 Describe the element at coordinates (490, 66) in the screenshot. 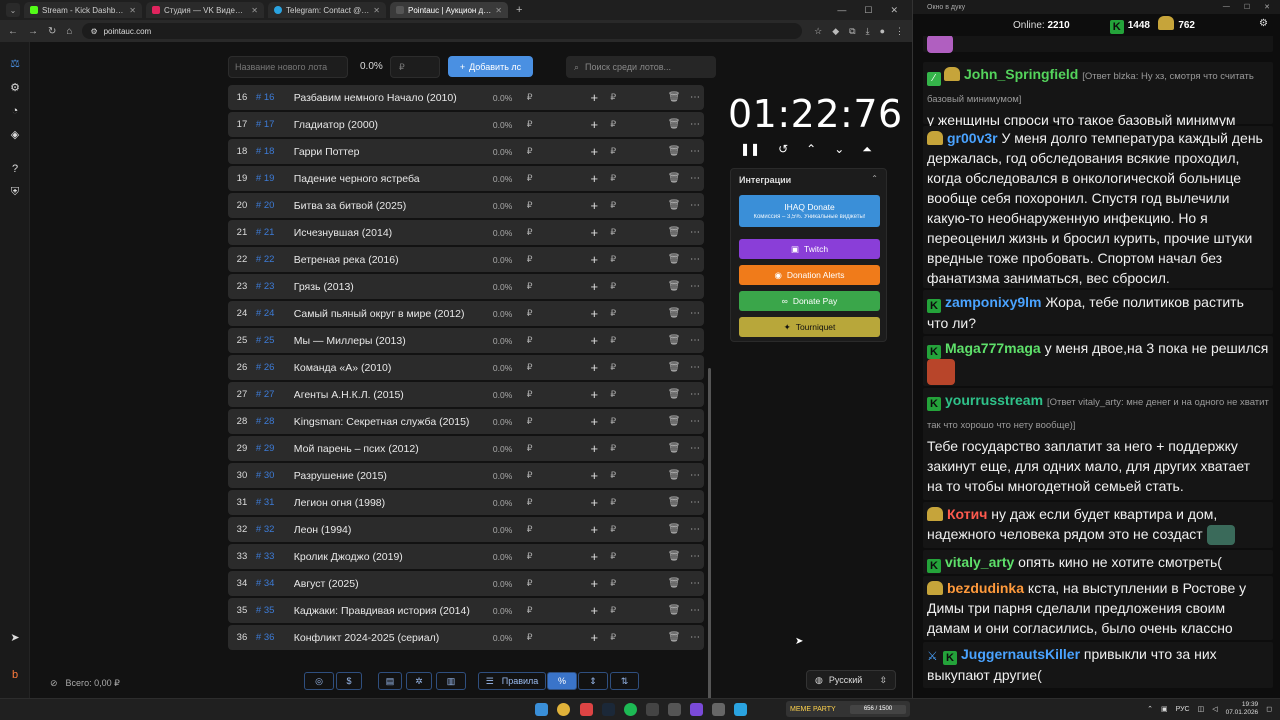

I see `add-lot-button: + Добавить лс` at that location.